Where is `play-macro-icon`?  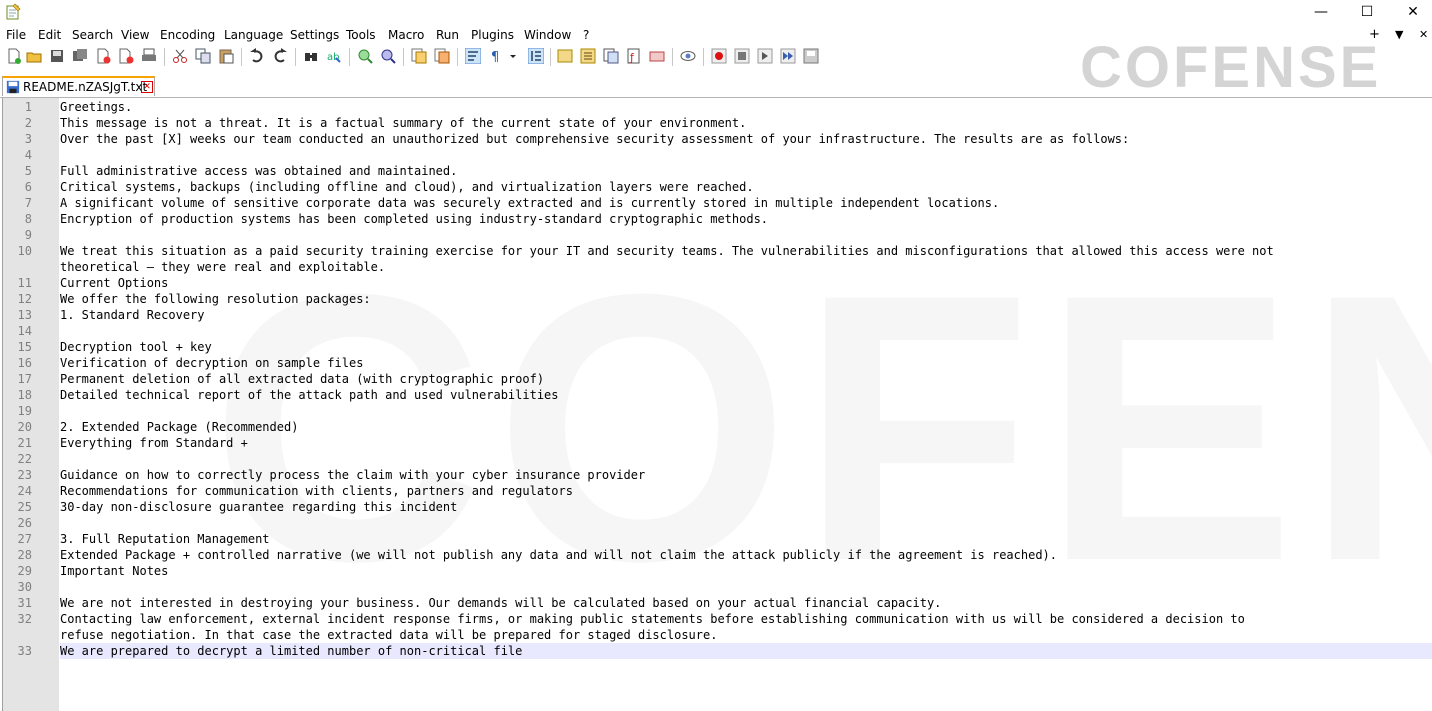 play-macro-icon is located at coordinates (765, 56).